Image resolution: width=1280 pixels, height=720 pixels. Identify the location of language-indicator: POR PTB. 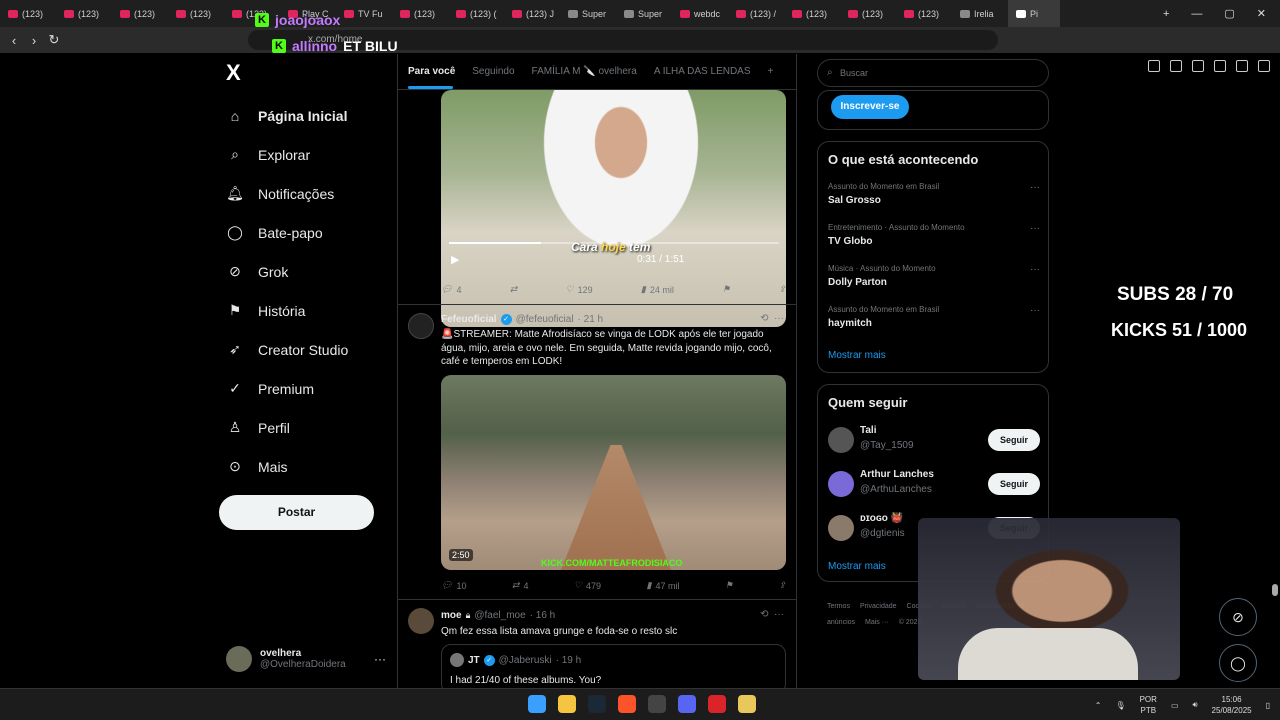
(1148, 705).